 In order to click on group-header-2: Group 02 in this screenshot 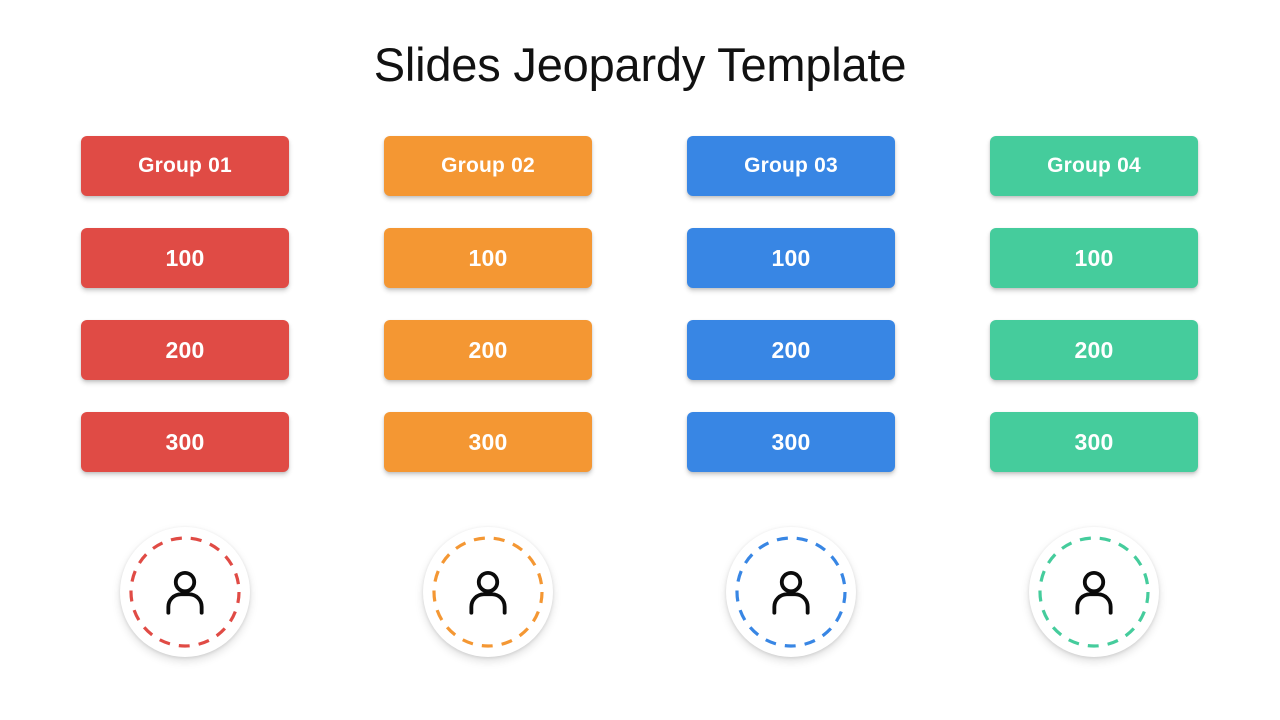, I will do `click(488, 166)`.